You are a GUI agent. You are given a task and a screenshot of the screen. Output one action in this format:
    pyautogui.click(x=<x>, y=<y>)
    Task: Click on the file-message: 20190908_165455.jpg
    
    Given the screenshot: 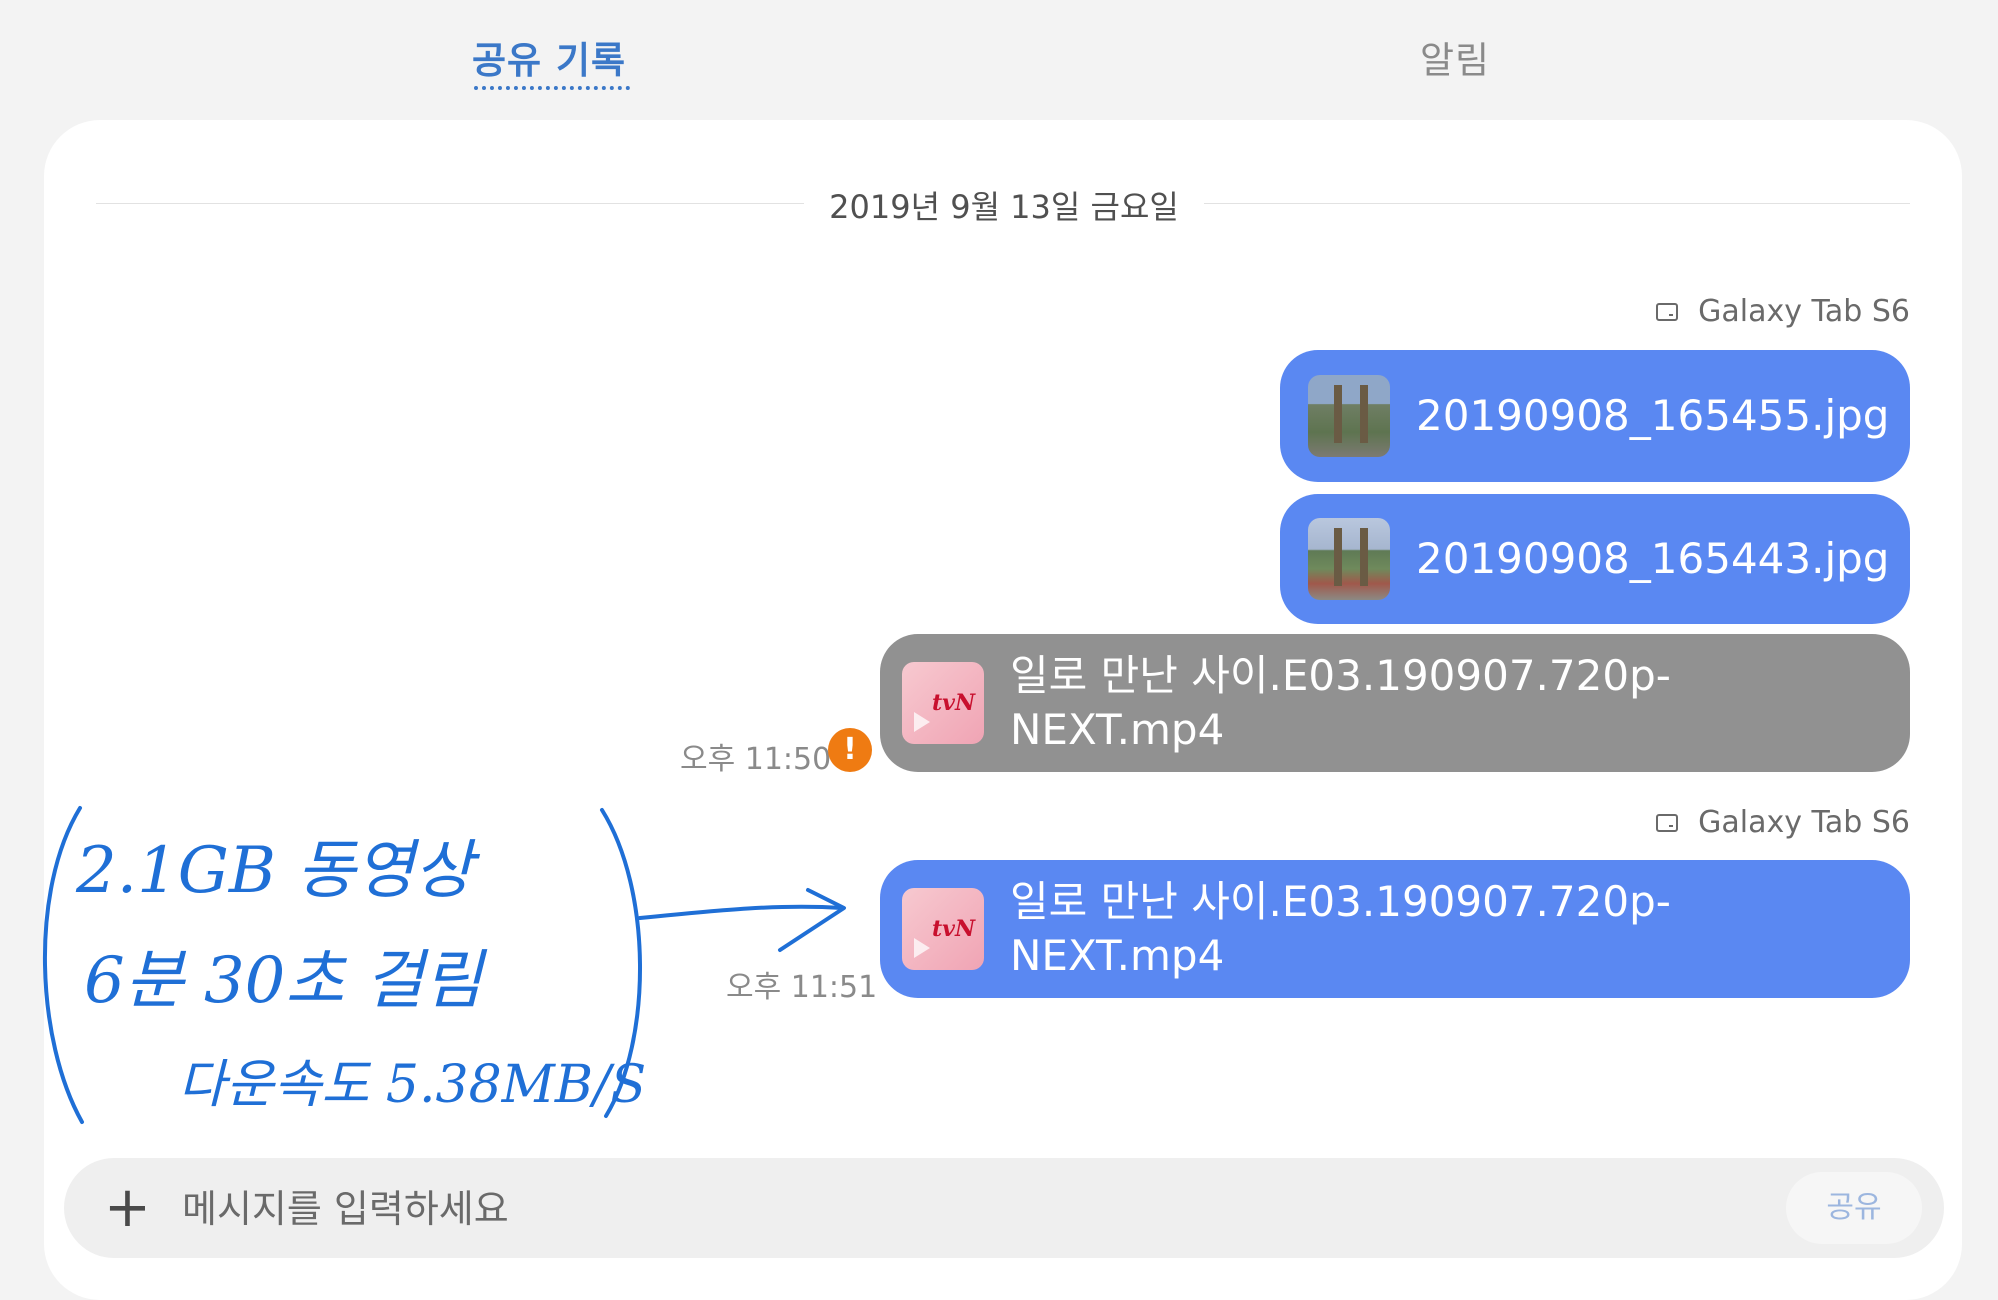 What is the action you would take?
    pyautogui.click(x=1595, y=416)
    